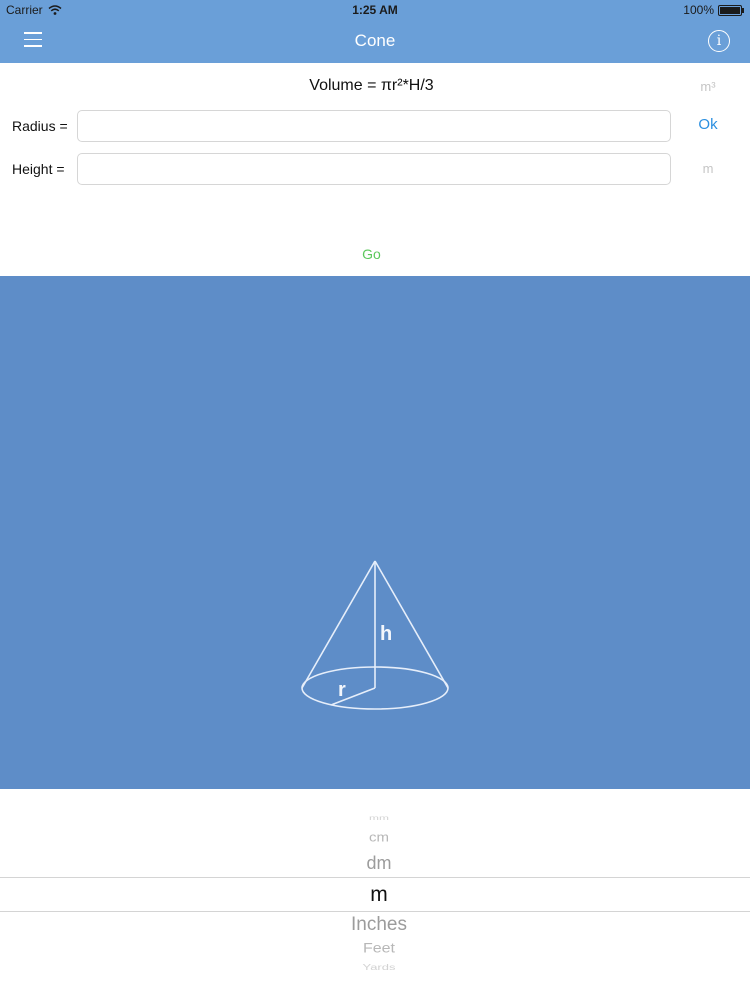 Image resolution: width=750 pixels, height=1000 pixels. Describe the element at coordinates (708, 168) in the screenshot. I see `height-unit-label: m` at that location.